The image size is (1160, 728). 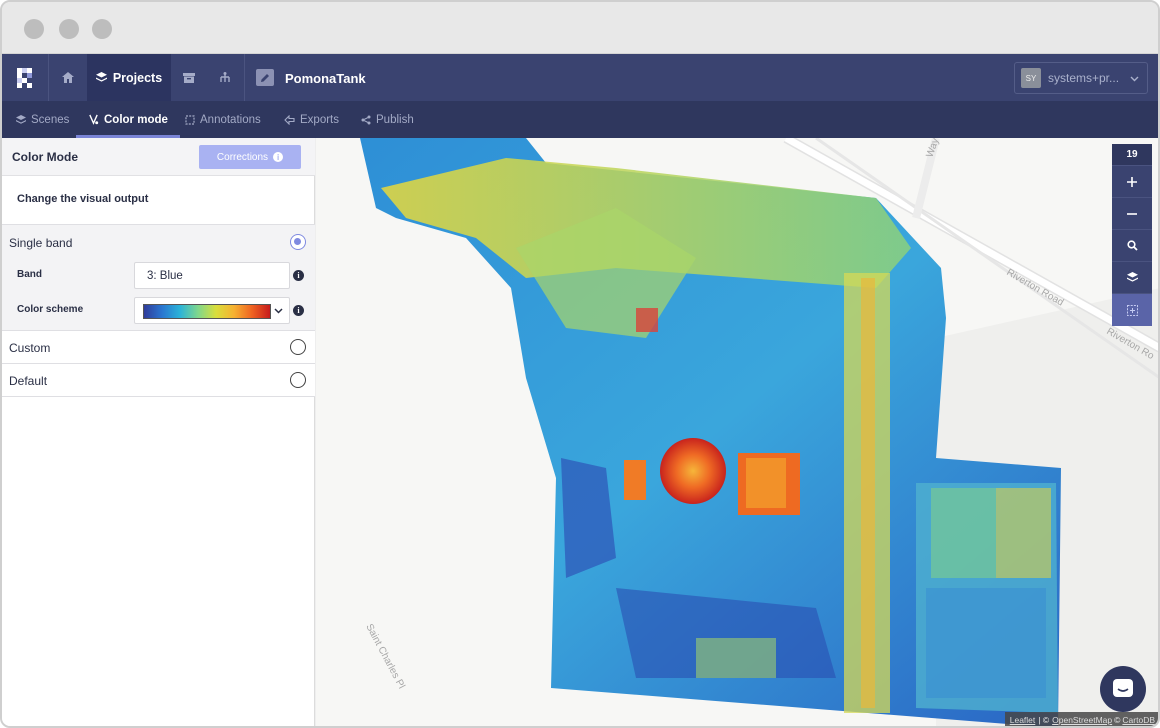 I want to click on imports-button, so click(x=189, y=77).